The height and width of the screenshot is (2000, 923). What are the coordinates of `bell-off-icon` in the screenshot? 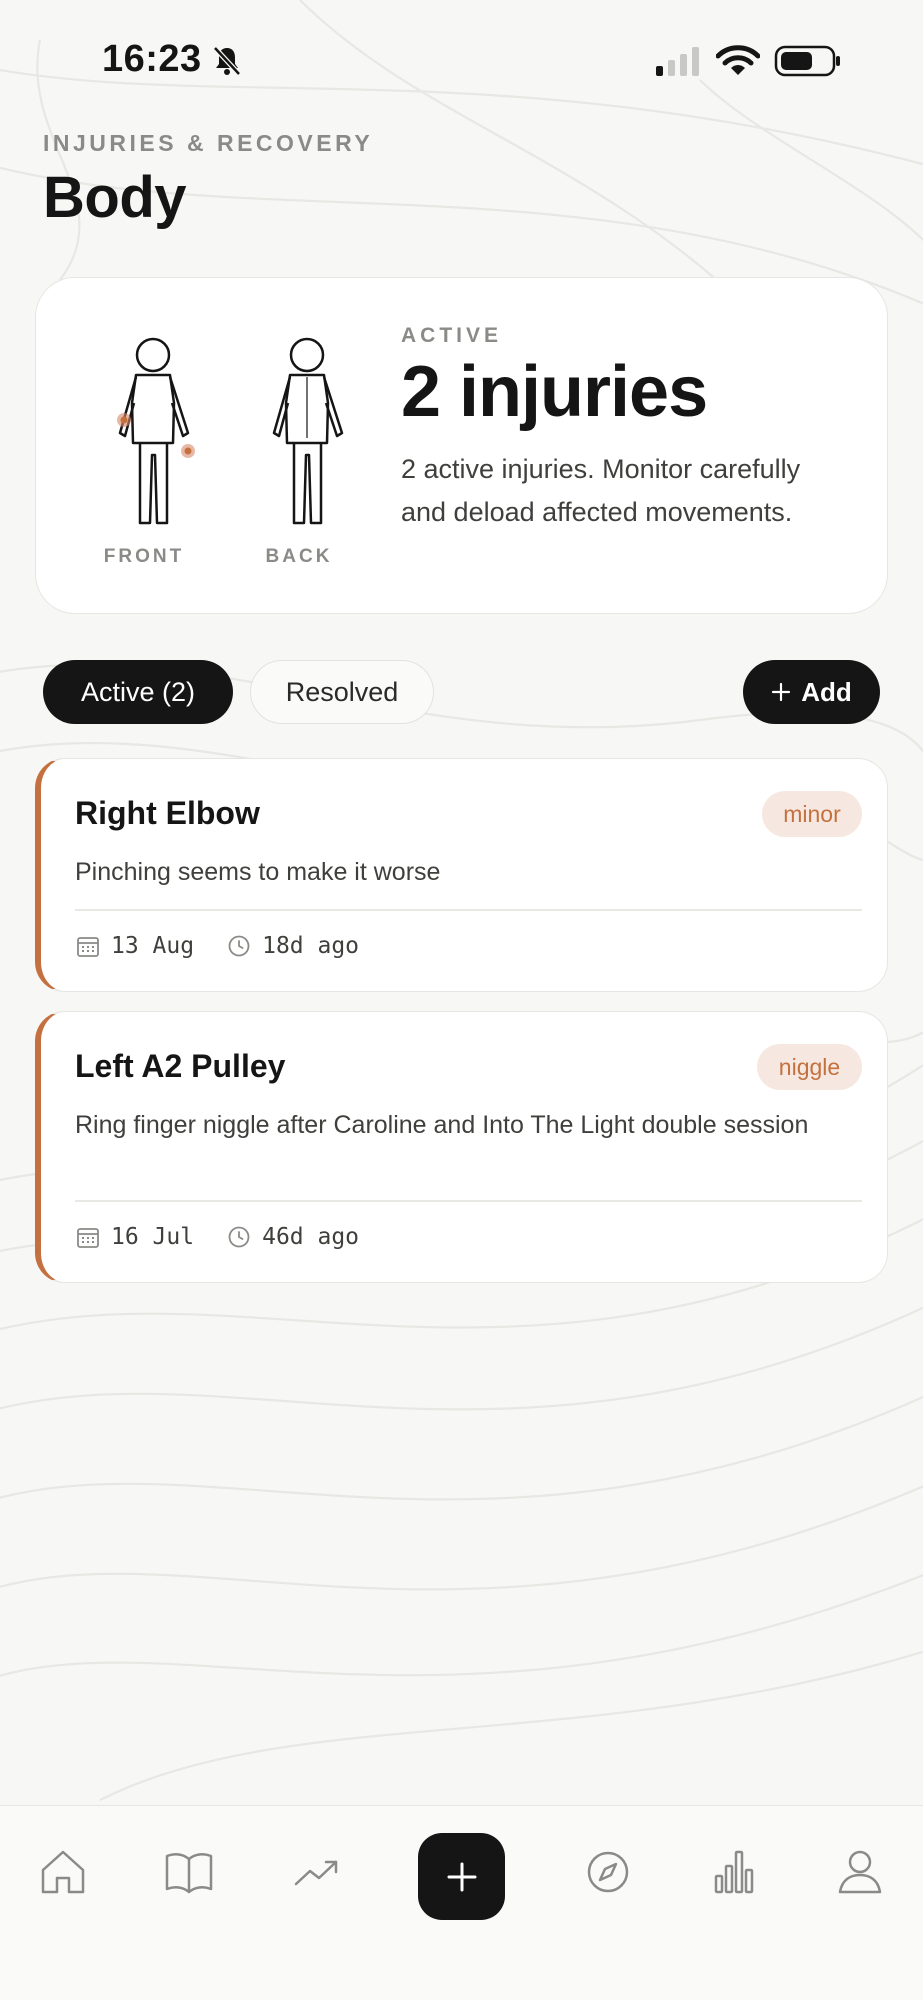 It's located at (227, 61).